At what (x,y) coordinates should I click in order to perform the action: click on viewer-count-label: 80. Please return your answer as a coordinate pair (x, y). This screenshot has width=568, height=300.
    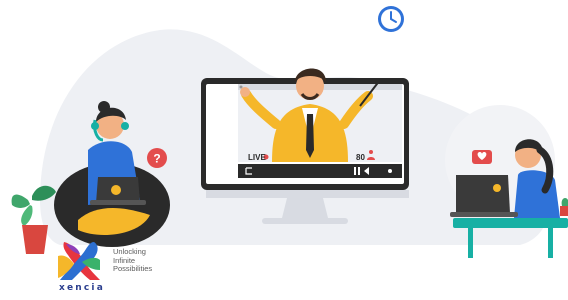
    Looking at the image, I should click on (360, 157).